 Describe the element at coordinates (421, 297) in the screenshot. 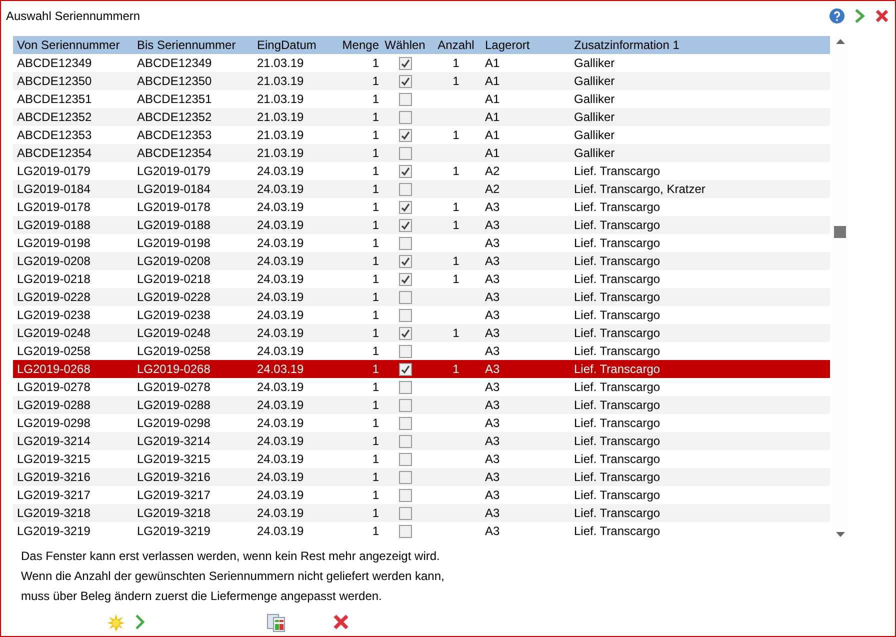

I see `table-row: LG2019-0228 LG2019-0228 24.03.19 1 A3 Lief. Transcargo` at that location.